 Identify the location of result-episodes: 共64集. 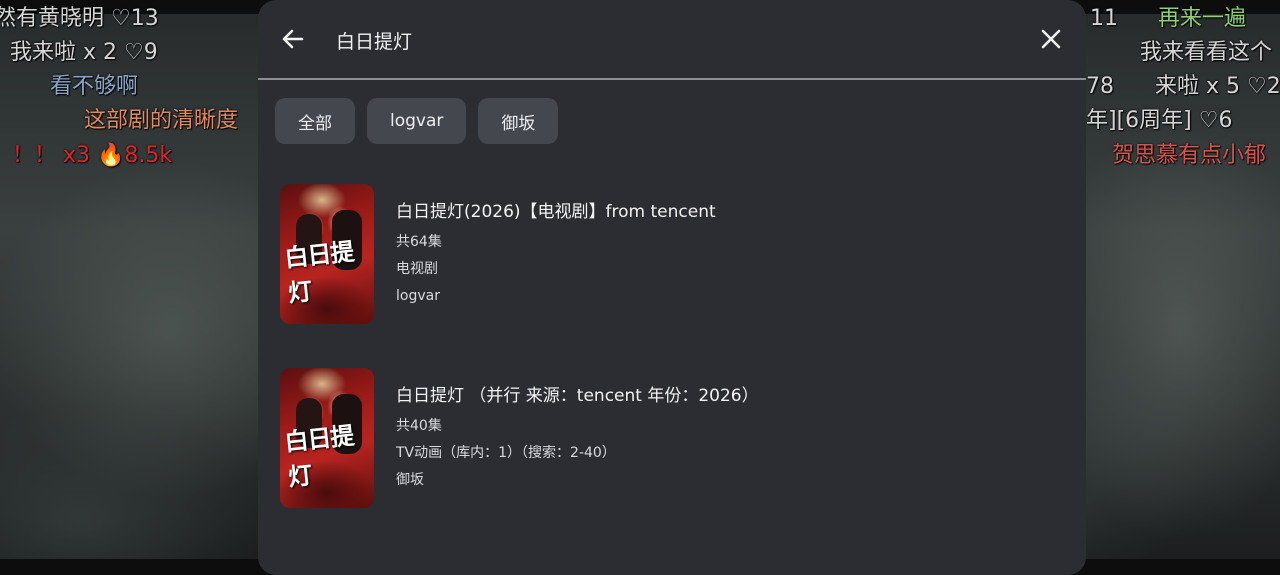
(419, 242).